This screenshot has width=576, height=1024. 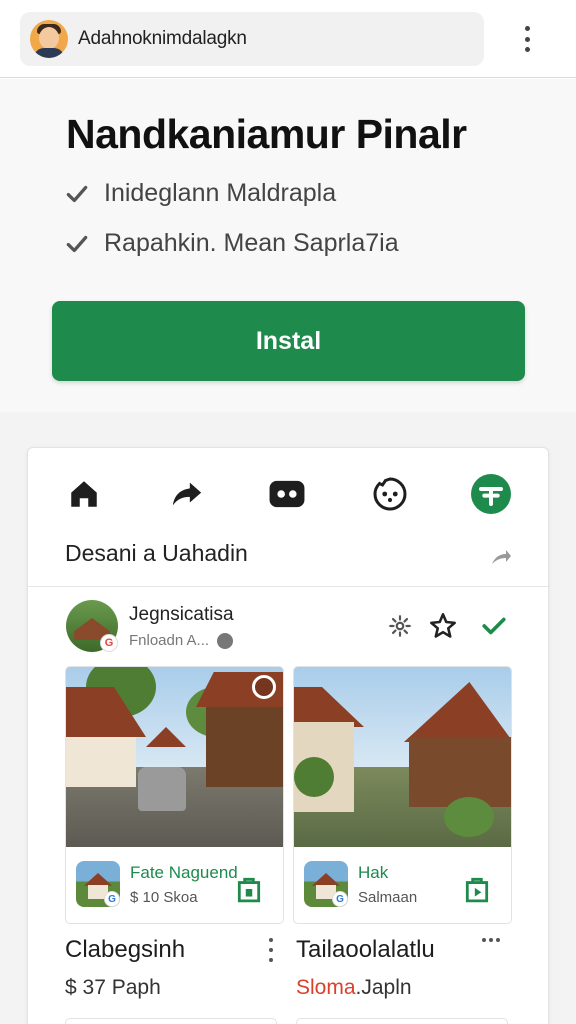 What do you see at coordinates (501, 556) in the screenshot?
I see `arrow-icon` at bounding box center [501, 556].